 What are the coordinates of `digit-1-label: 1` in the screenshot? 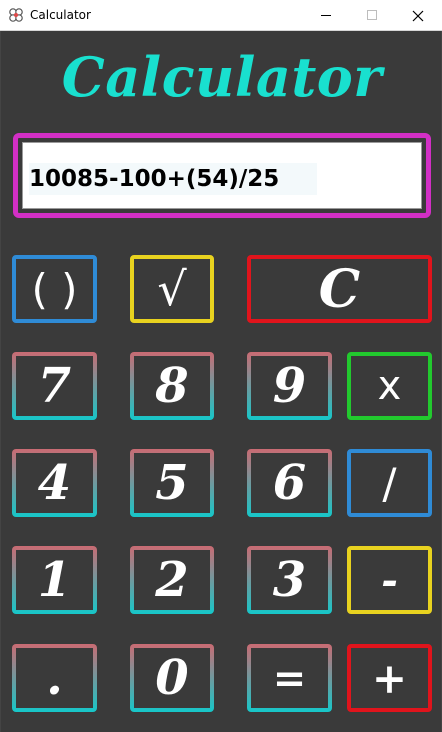 It's located at (54, 580).